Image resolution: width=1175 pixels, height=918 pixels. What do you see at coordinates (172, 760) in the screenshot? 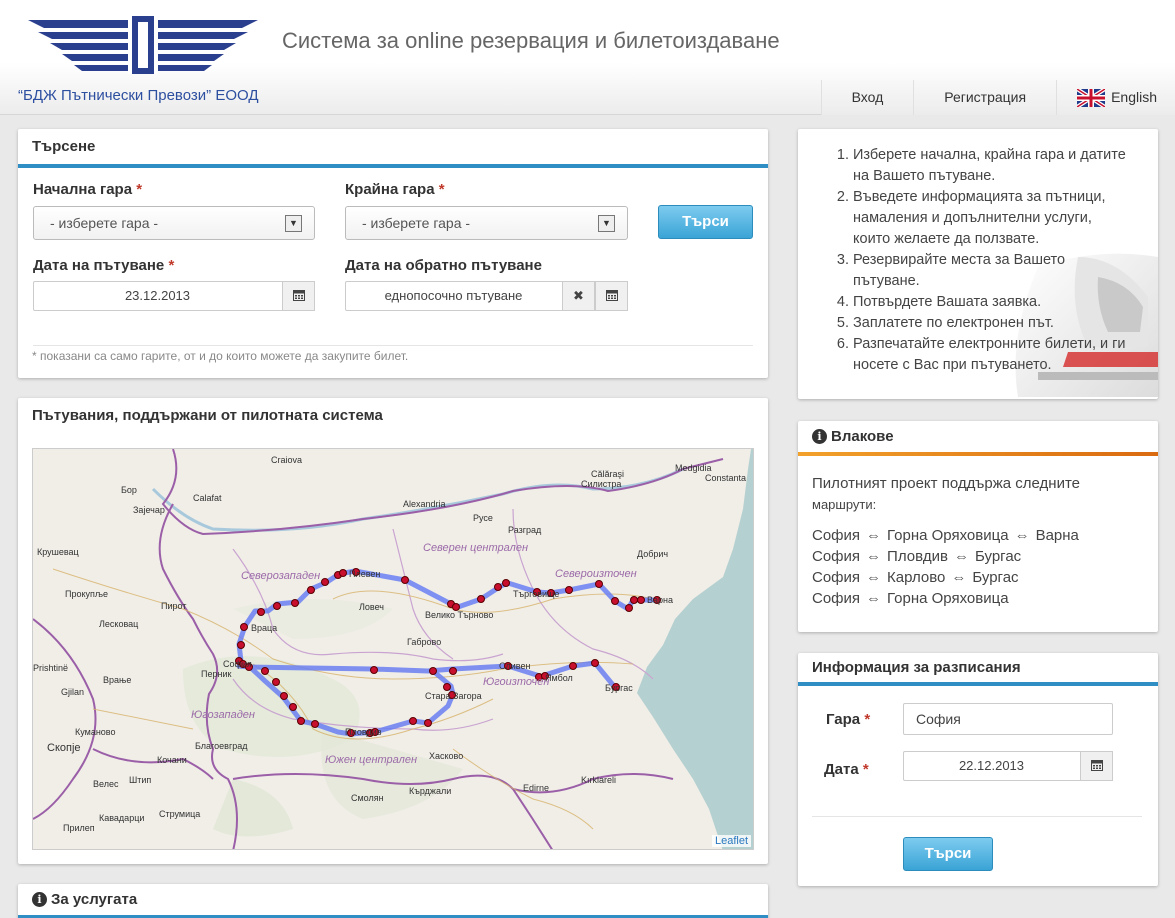
I see `label-kochani: Кочани` at bounding box center [172, 760].